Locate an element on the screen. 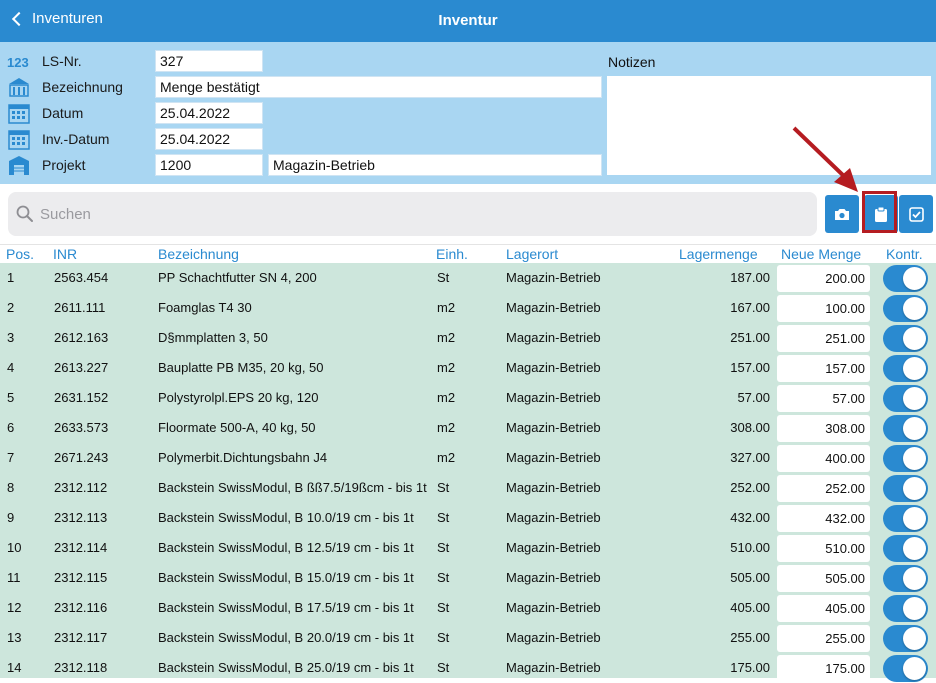 This screenshot has width=936, height=683. bezeichnung-field: Menge bestätigt is located at coordinates (378, 87).